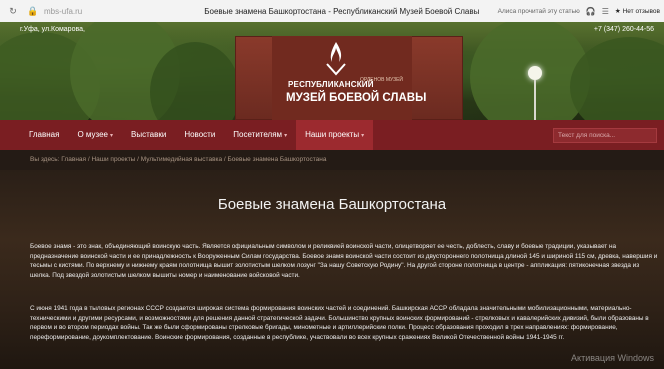 The image size is (664, 369). What do you see at coordinates (13, 11) in the screenshot?
I see `reload-icon: ↻` at bounding box center [13, 11].